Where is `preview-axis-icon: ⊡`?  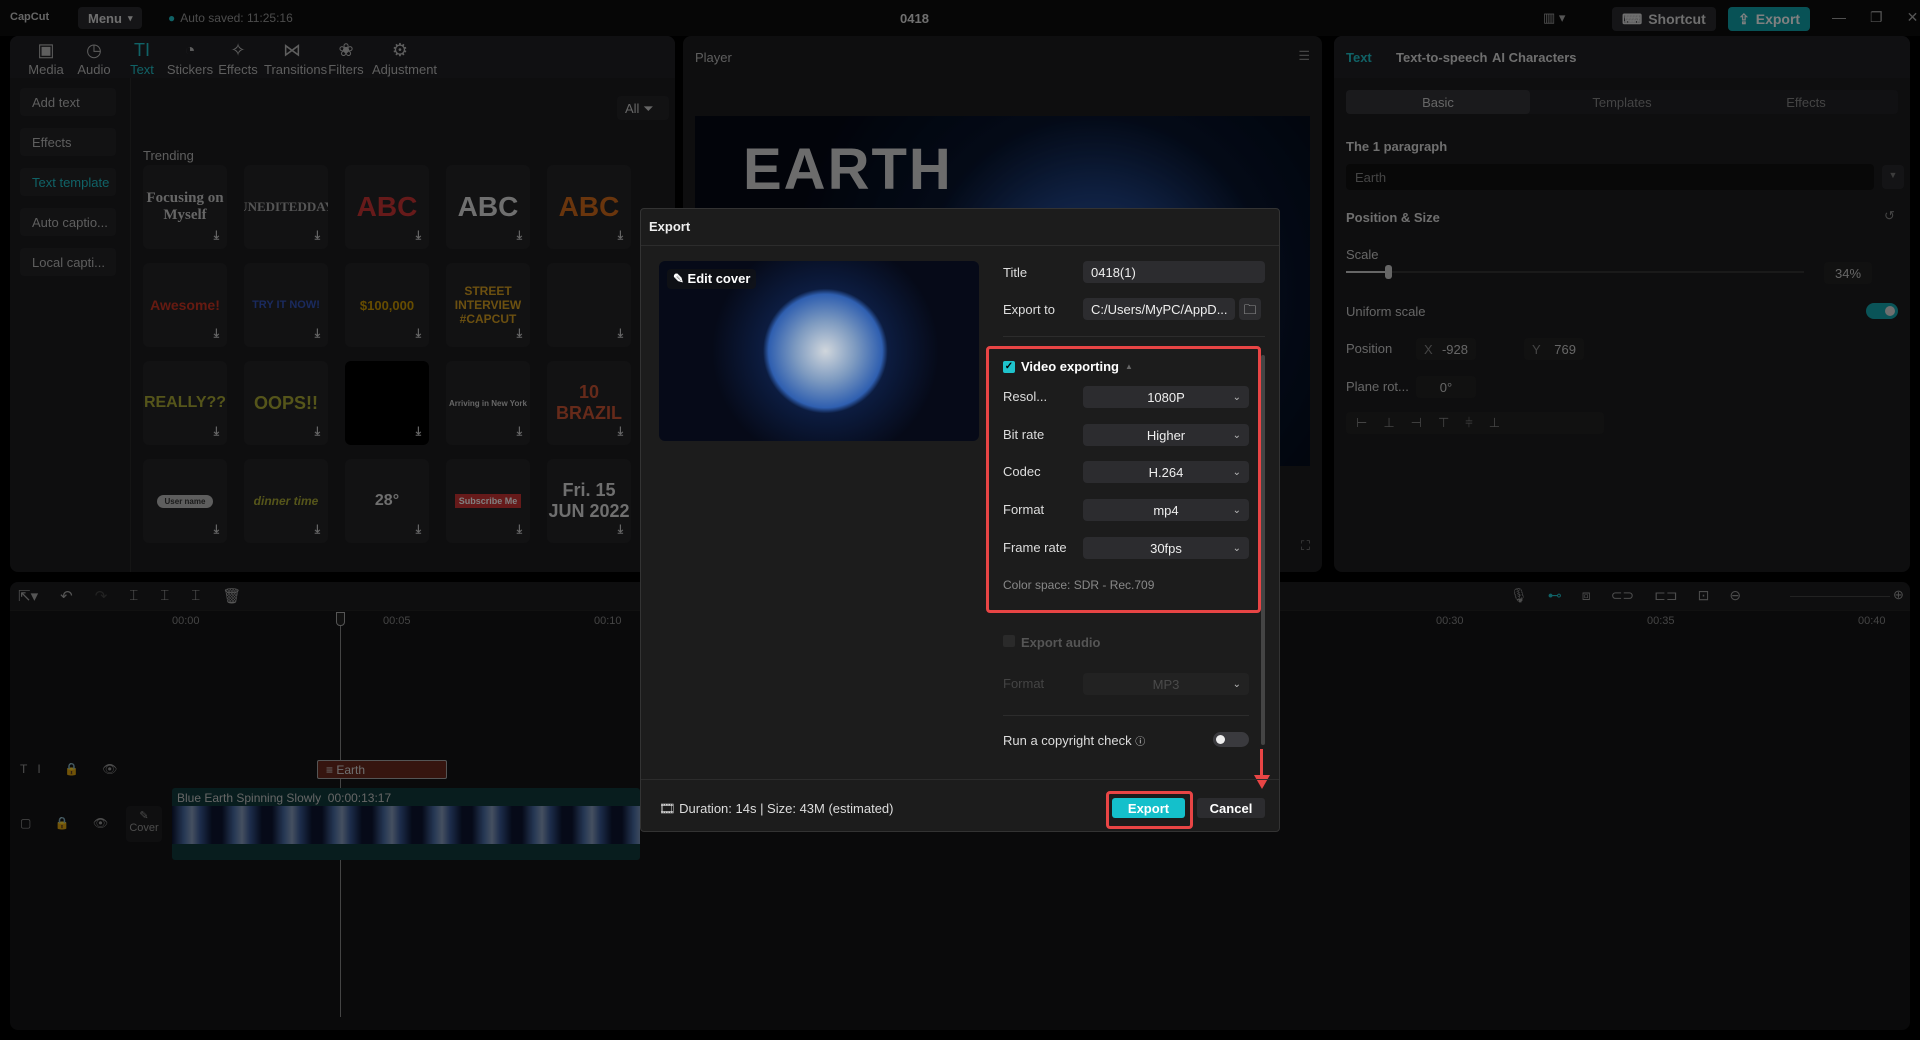
preview-axis-icon: ⊡ is located at coordinates (1704, 595).